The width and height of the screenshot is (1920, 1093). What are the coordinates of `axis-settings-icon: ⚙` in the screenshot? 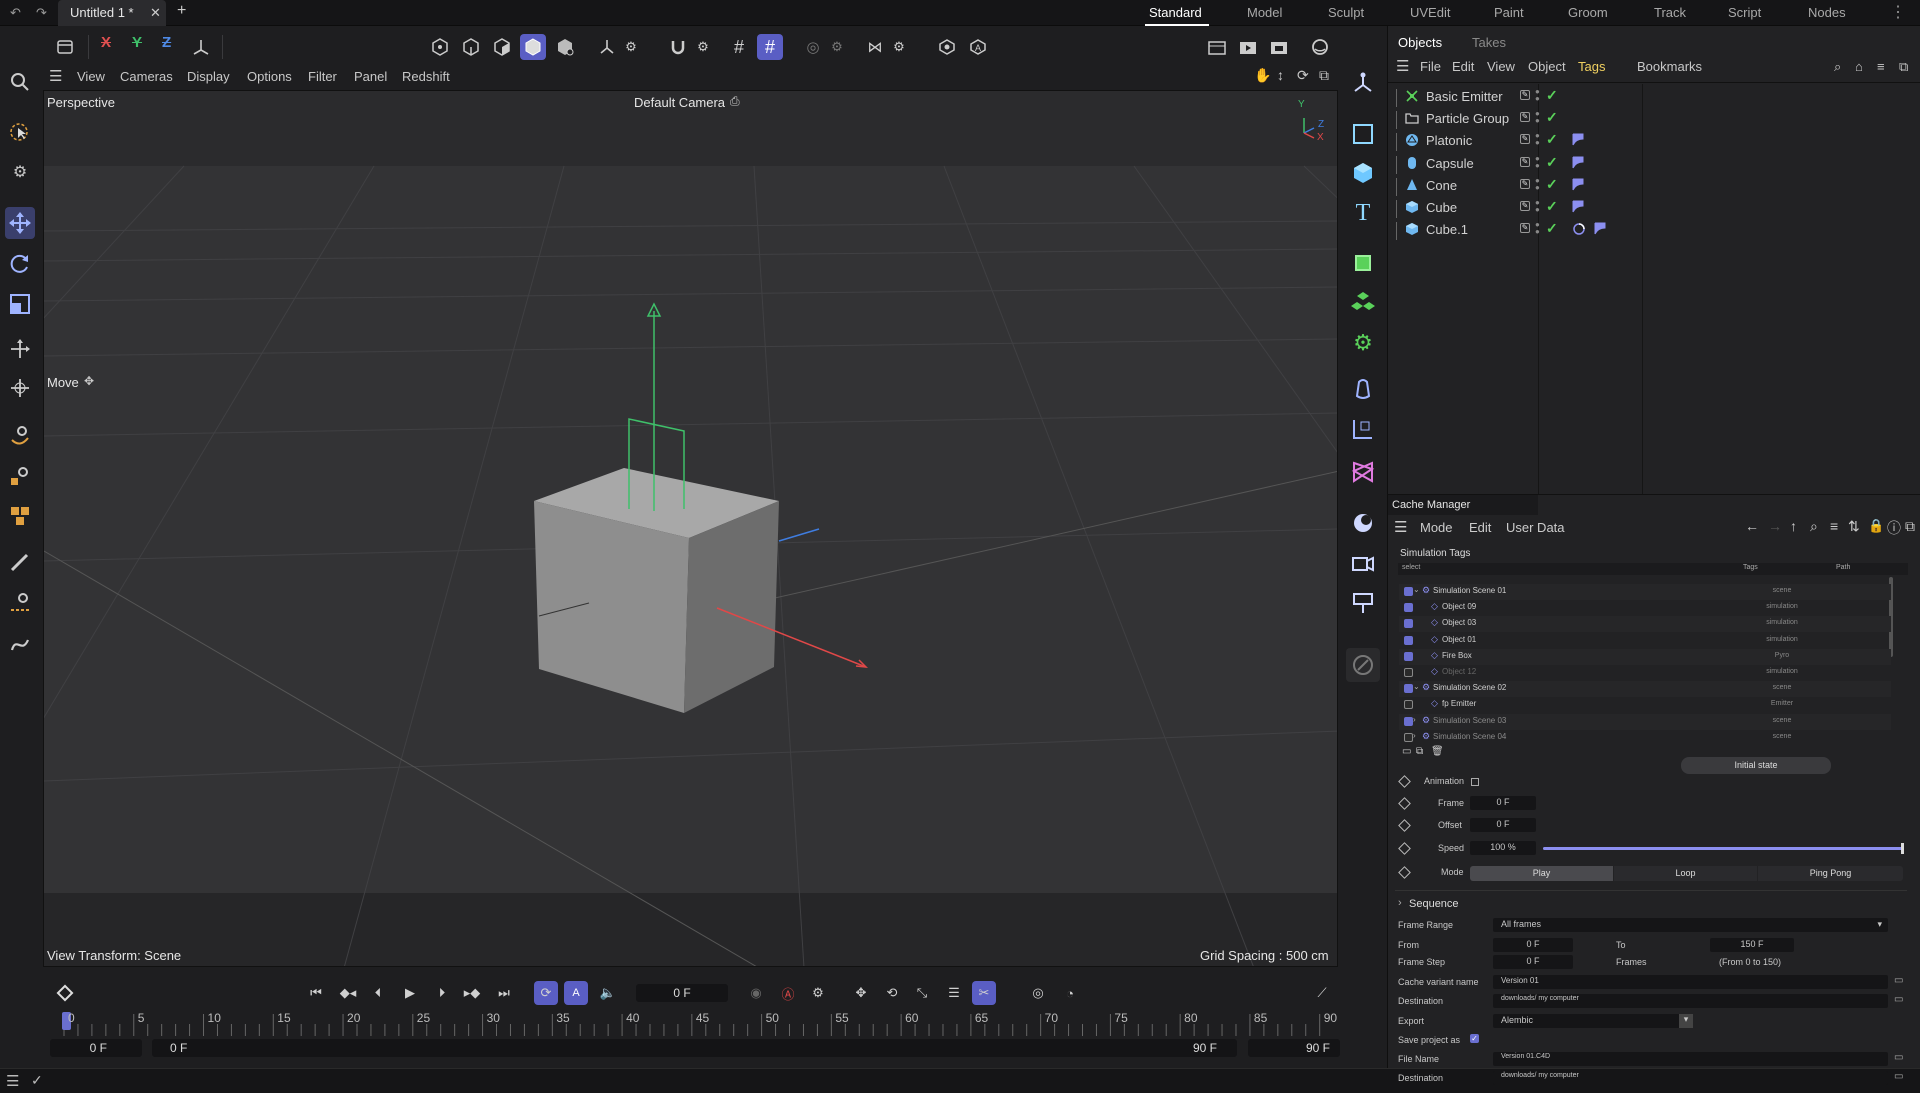 It's located at (631, 47).